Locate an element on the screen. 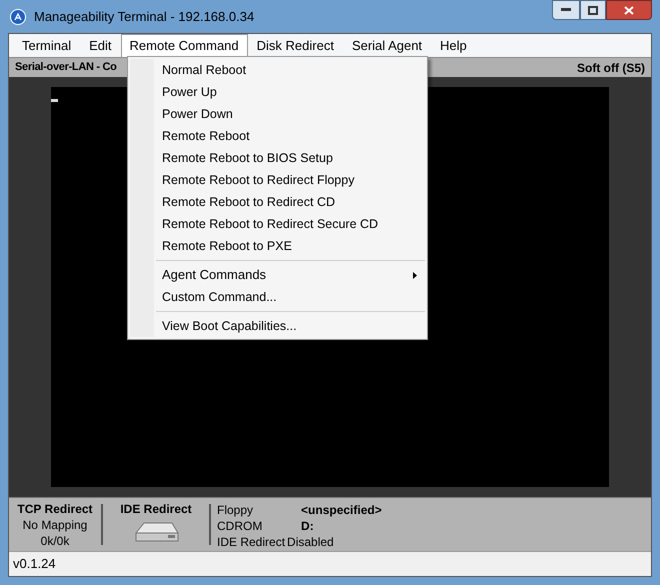 The height and width of the screenshot is (585, 660). drive-label: IDE Redirect is located at coordinates (251, 542).